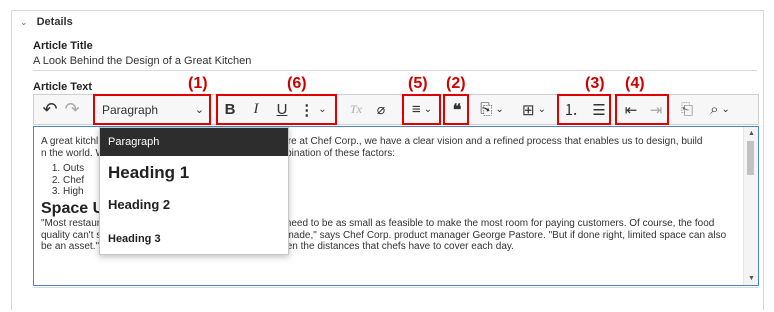  I want to click on dropdown-item-heading-1: Heading 1, so click(194, 173).